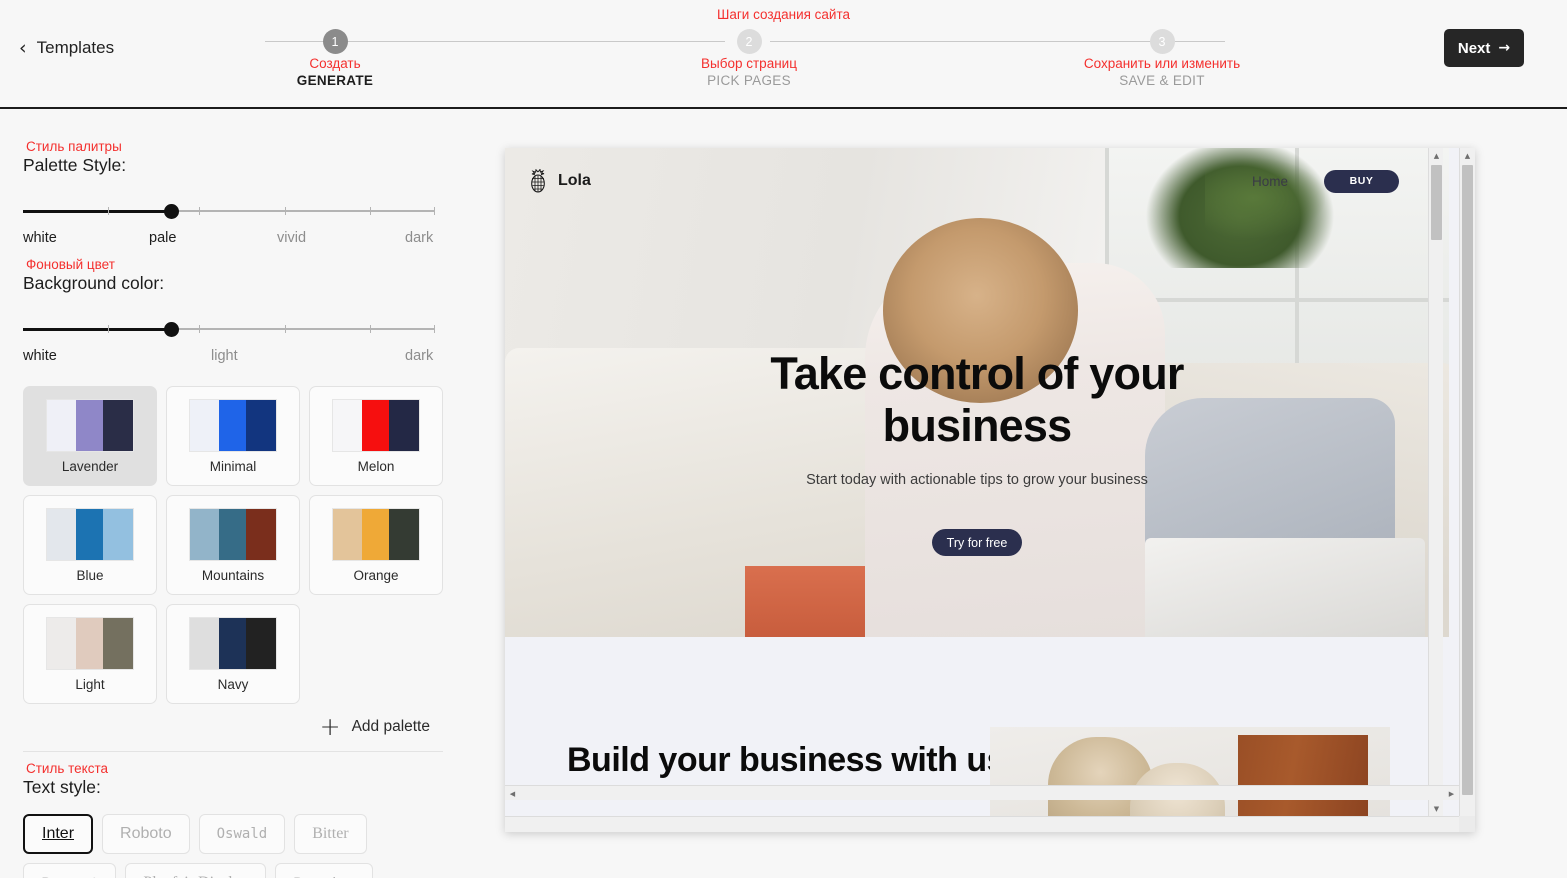  Describe the element at coordinates (90, 684) in the screenshot. I see `palette-name: Light` at that location.